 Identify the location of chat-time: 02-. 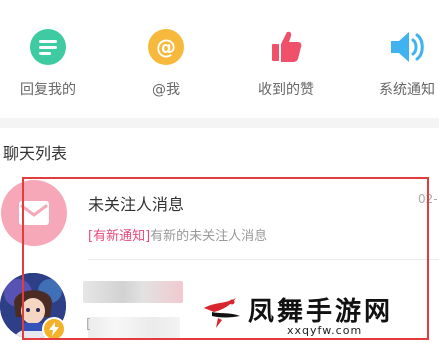
(428, 199).